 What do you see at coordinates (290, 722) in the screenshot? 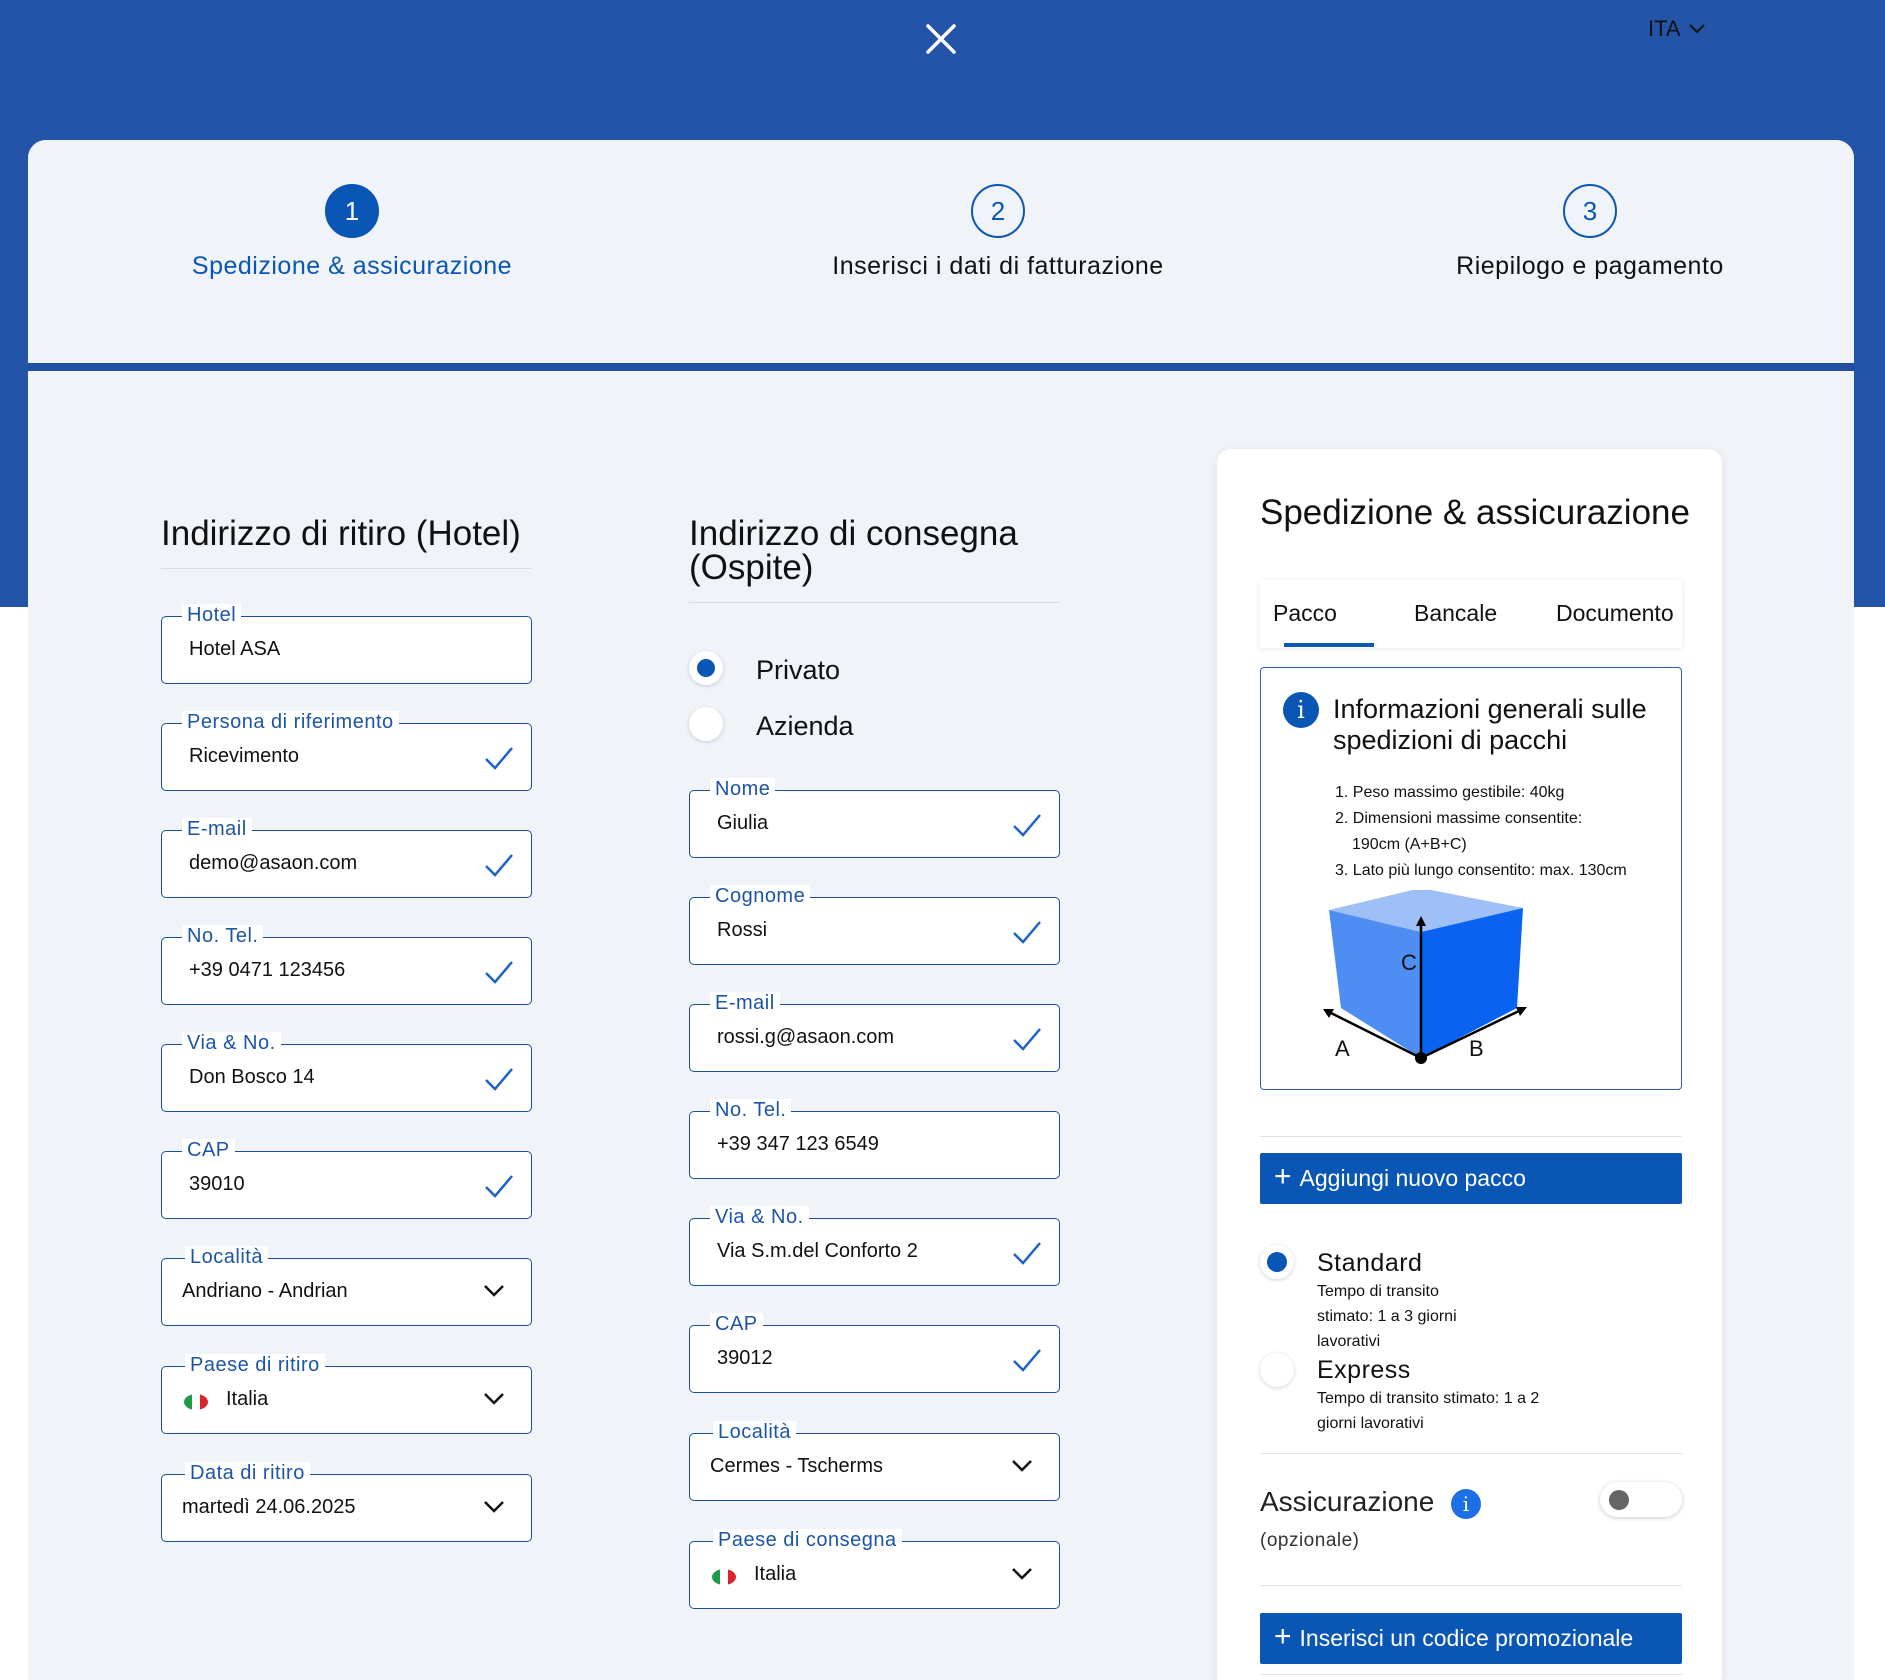
I see `field-label: Persona di riferimento` at bounding box center [290, 722].